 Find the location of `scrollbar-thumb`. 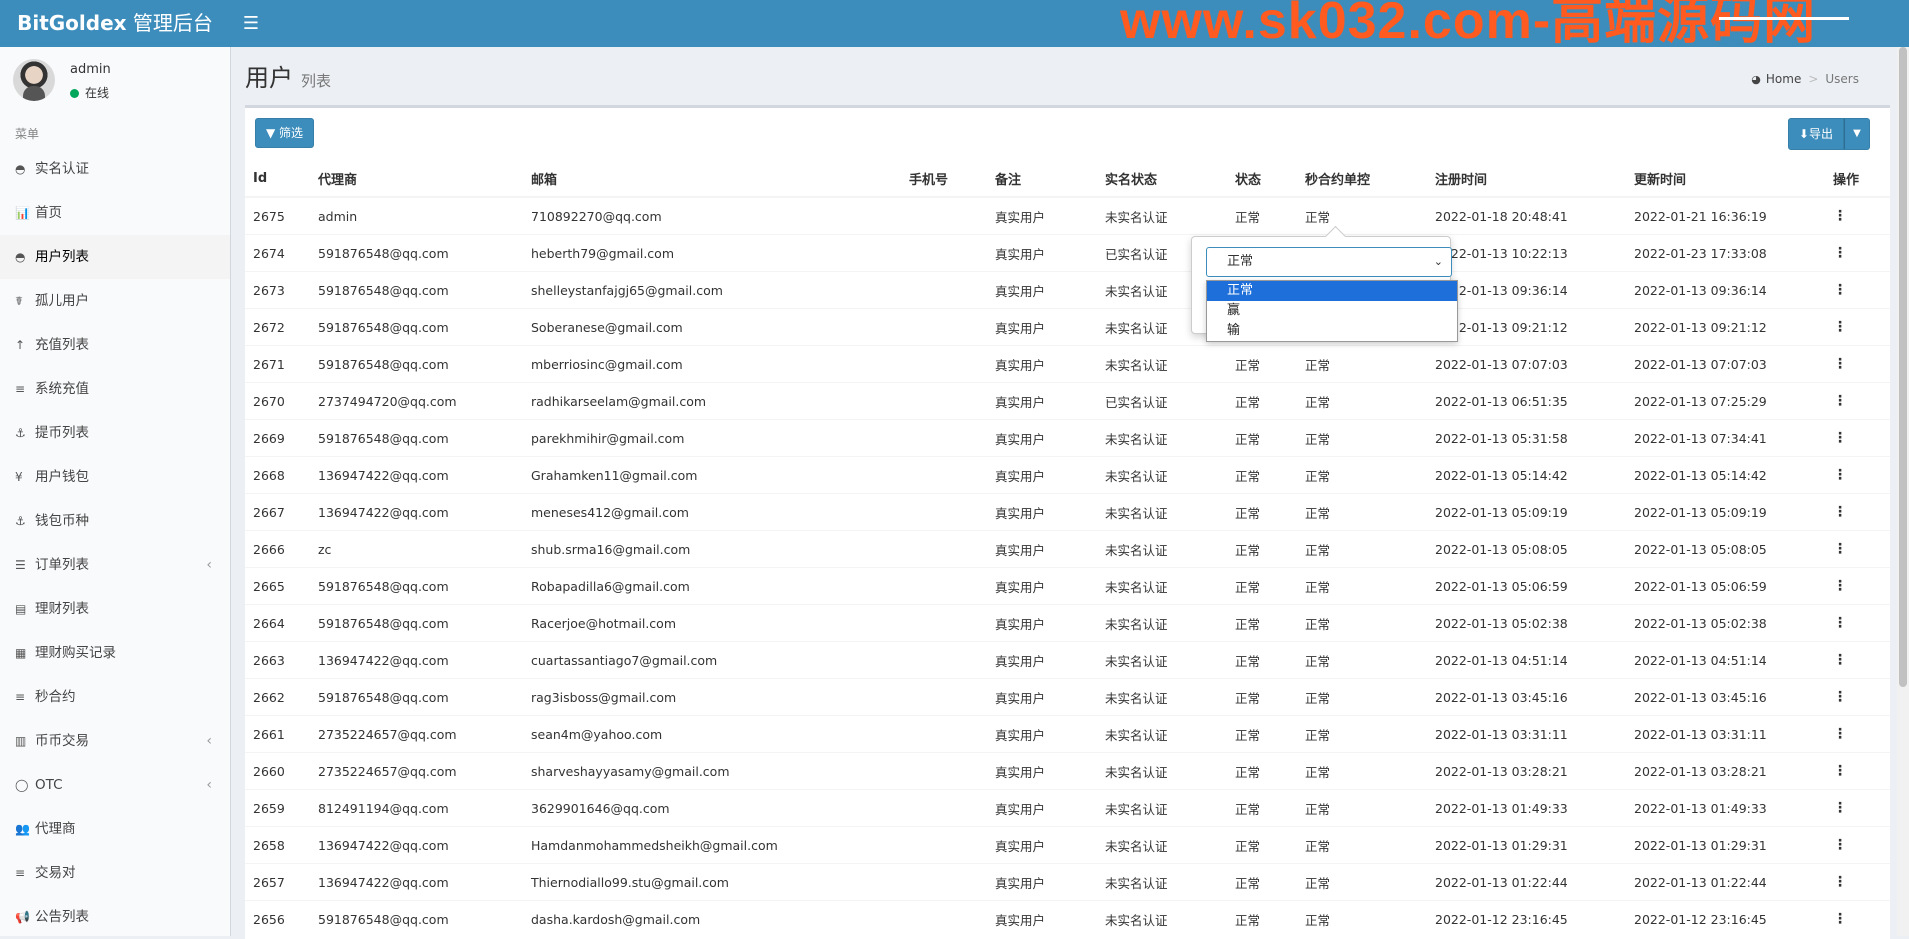

scrollbar-thumb is located at coordinates (1903, 367).